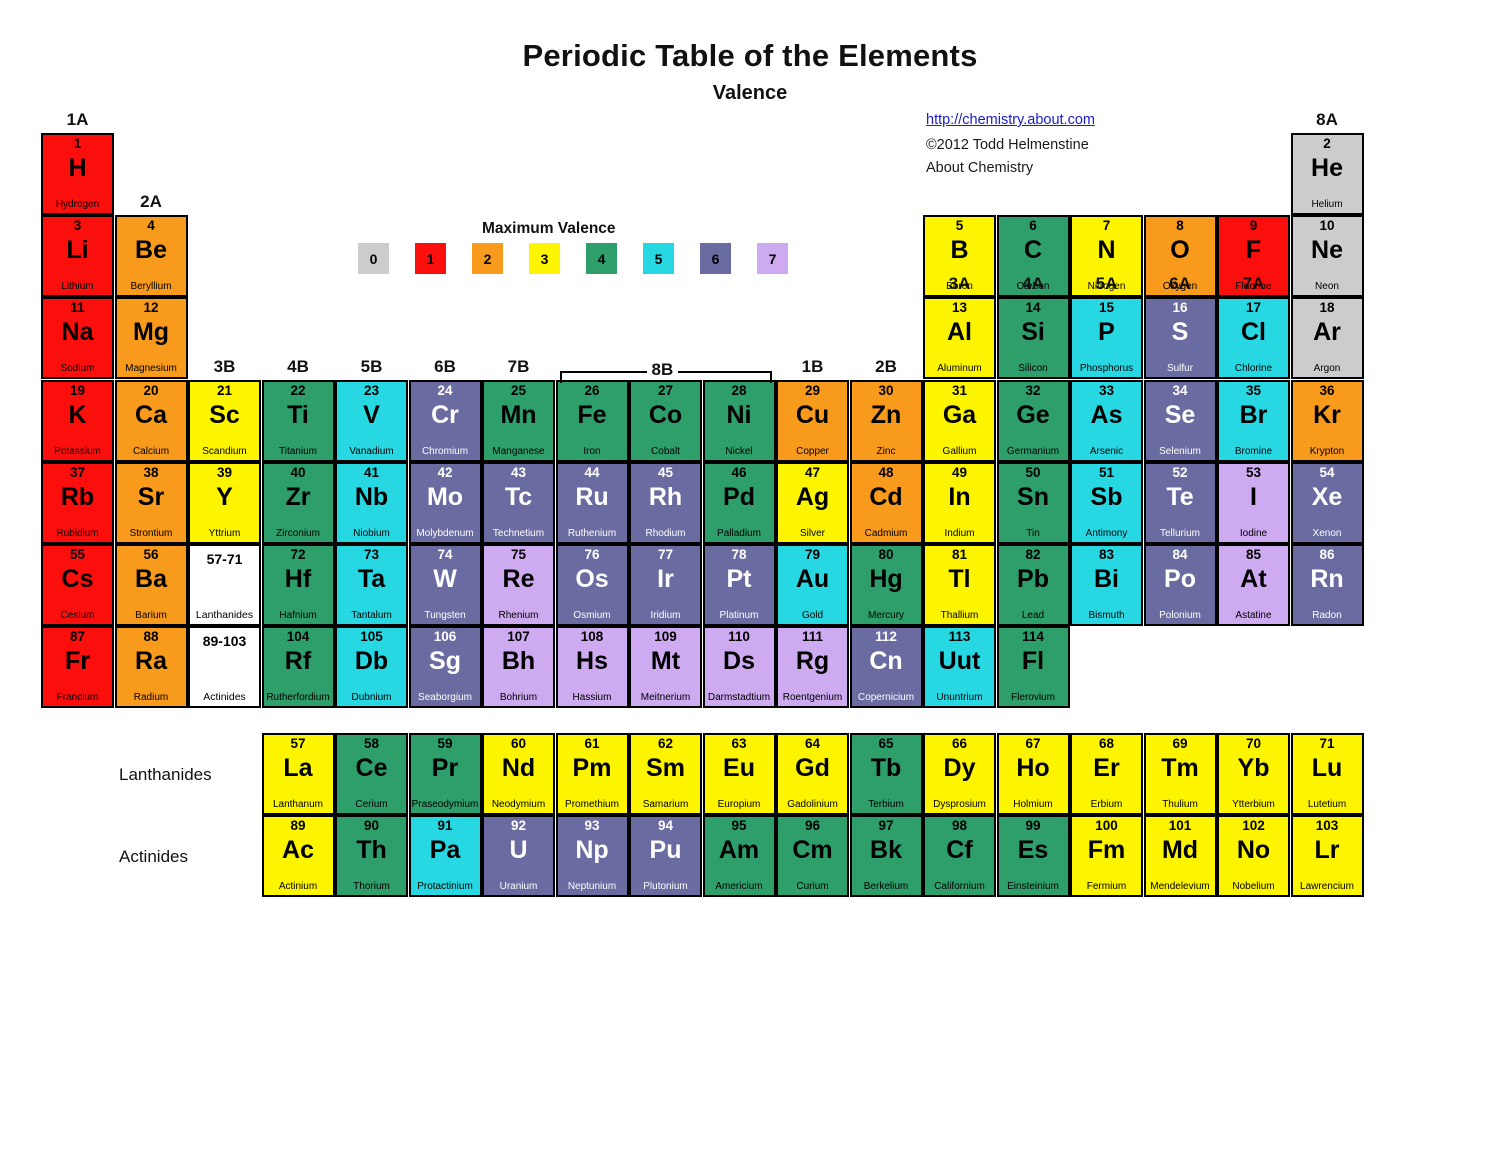 The width and height of the screenshot is (1500, 1160). Describe the element at coordinates (739, 667) in the screenshot. I see `element-cell-ds: 110 Ds Darmstadtium` at that location.